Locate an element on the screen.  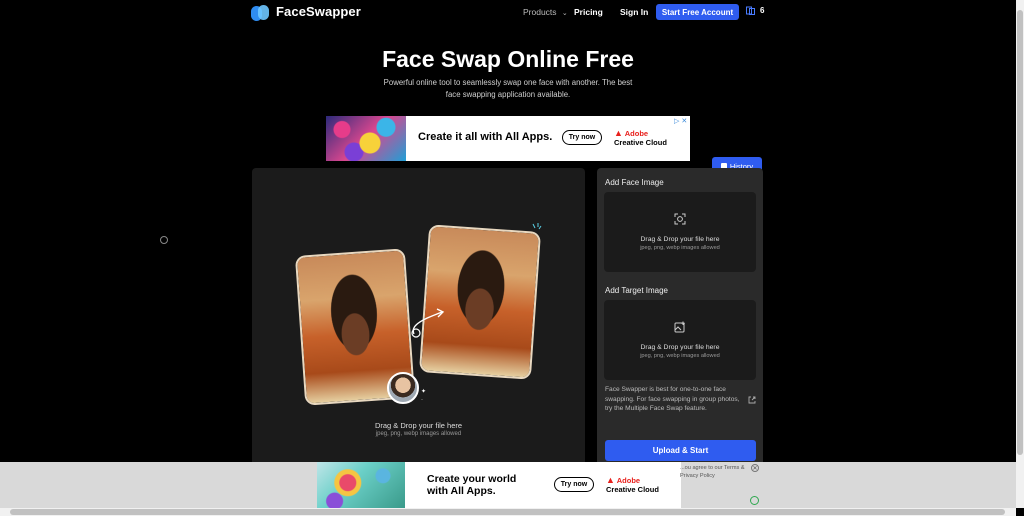
upload-start-button: Upload & Start is located at coordinates (680, 450).